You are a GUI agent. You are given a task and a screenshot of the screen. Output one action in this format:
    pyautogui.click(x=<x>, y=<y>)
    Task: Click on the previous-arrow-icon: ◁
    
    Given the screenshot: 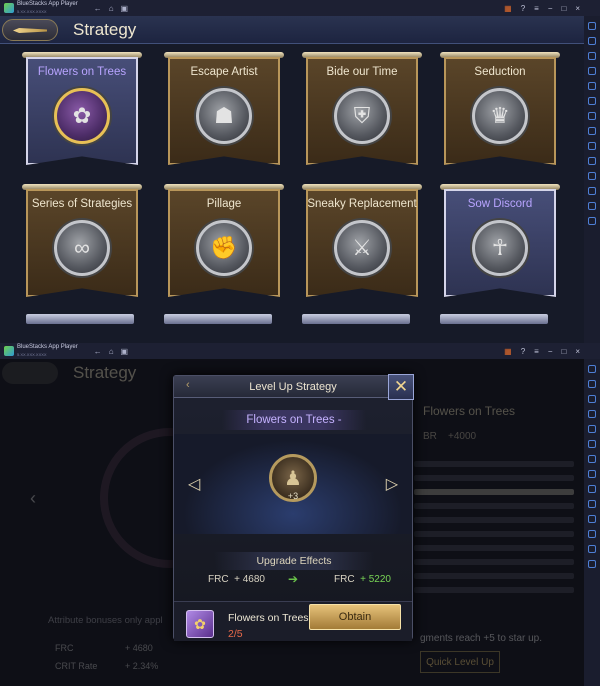 What is the action you would take?
    pyautogui.click(x=194, y=484)
    